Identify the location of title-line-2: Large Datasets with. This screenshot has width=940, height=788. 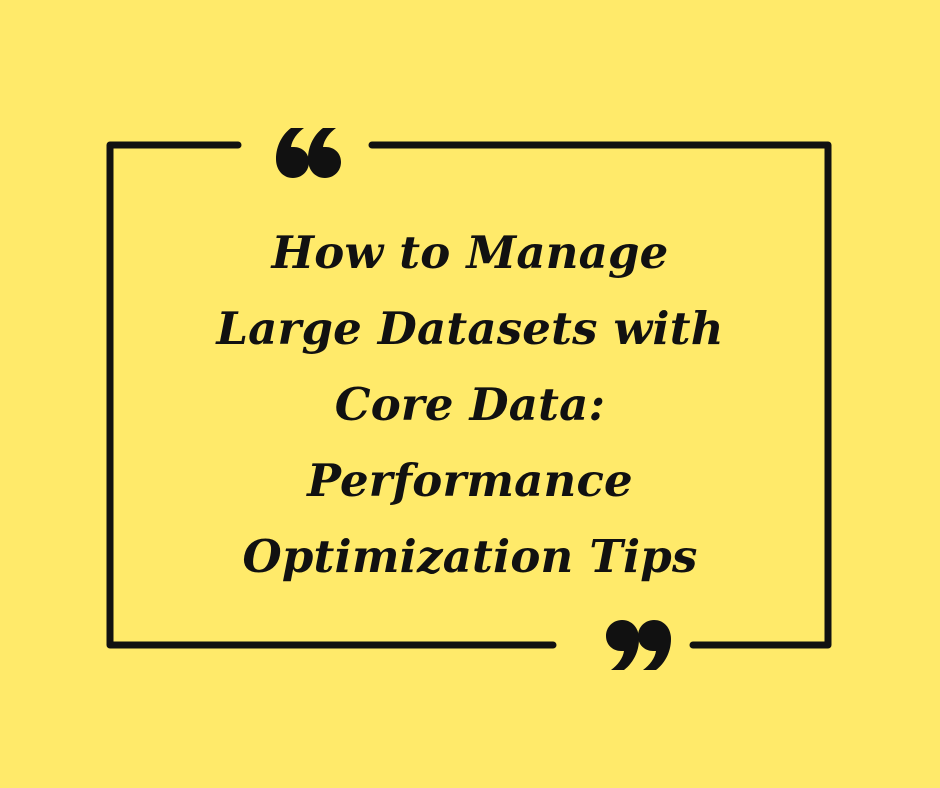
(470, 328).